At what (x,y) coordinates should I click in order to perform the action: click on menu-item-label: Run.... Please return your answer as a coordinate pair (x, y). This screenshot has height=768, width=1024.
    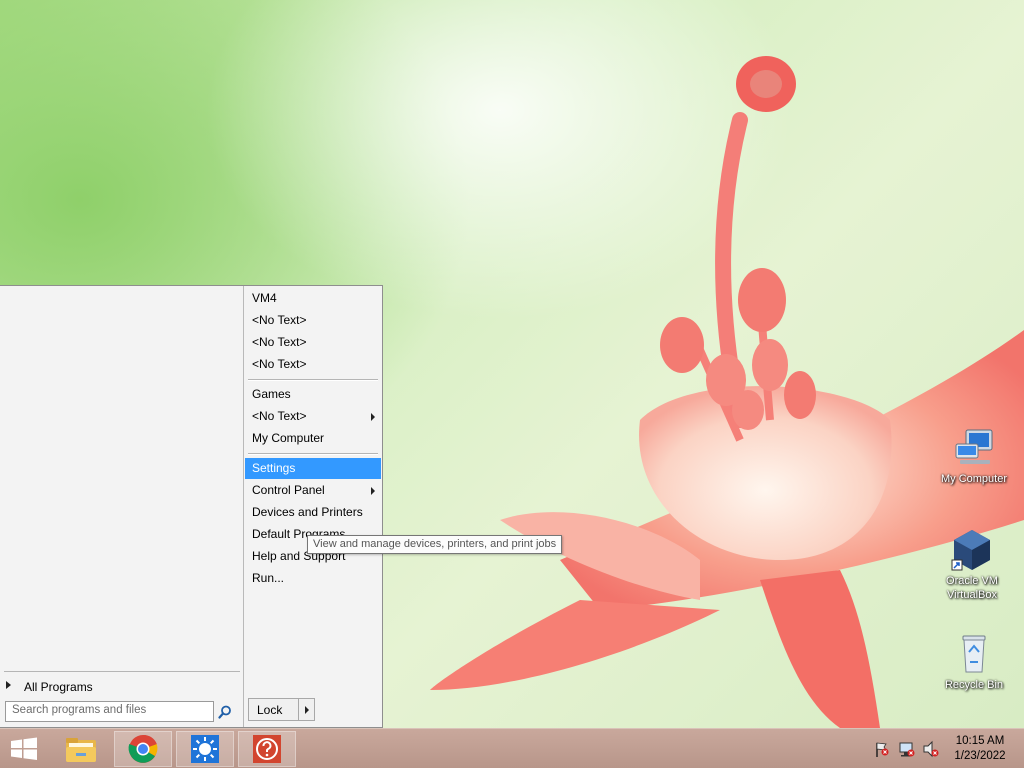
    Looking at the image, I should click on (268, 578).